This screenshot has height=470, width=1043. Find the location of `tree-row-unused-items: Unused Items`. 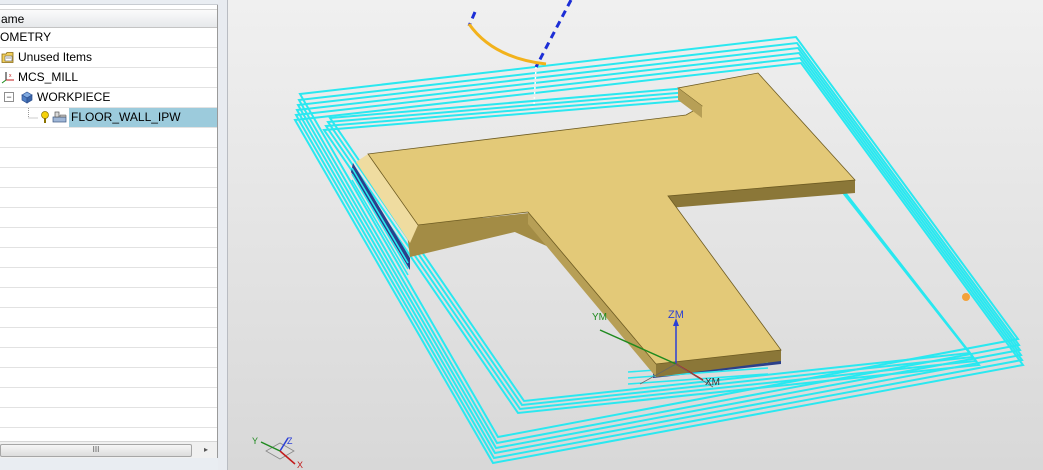

tree-row-unused-items: Unused Items is located at coordinates (108, 58).